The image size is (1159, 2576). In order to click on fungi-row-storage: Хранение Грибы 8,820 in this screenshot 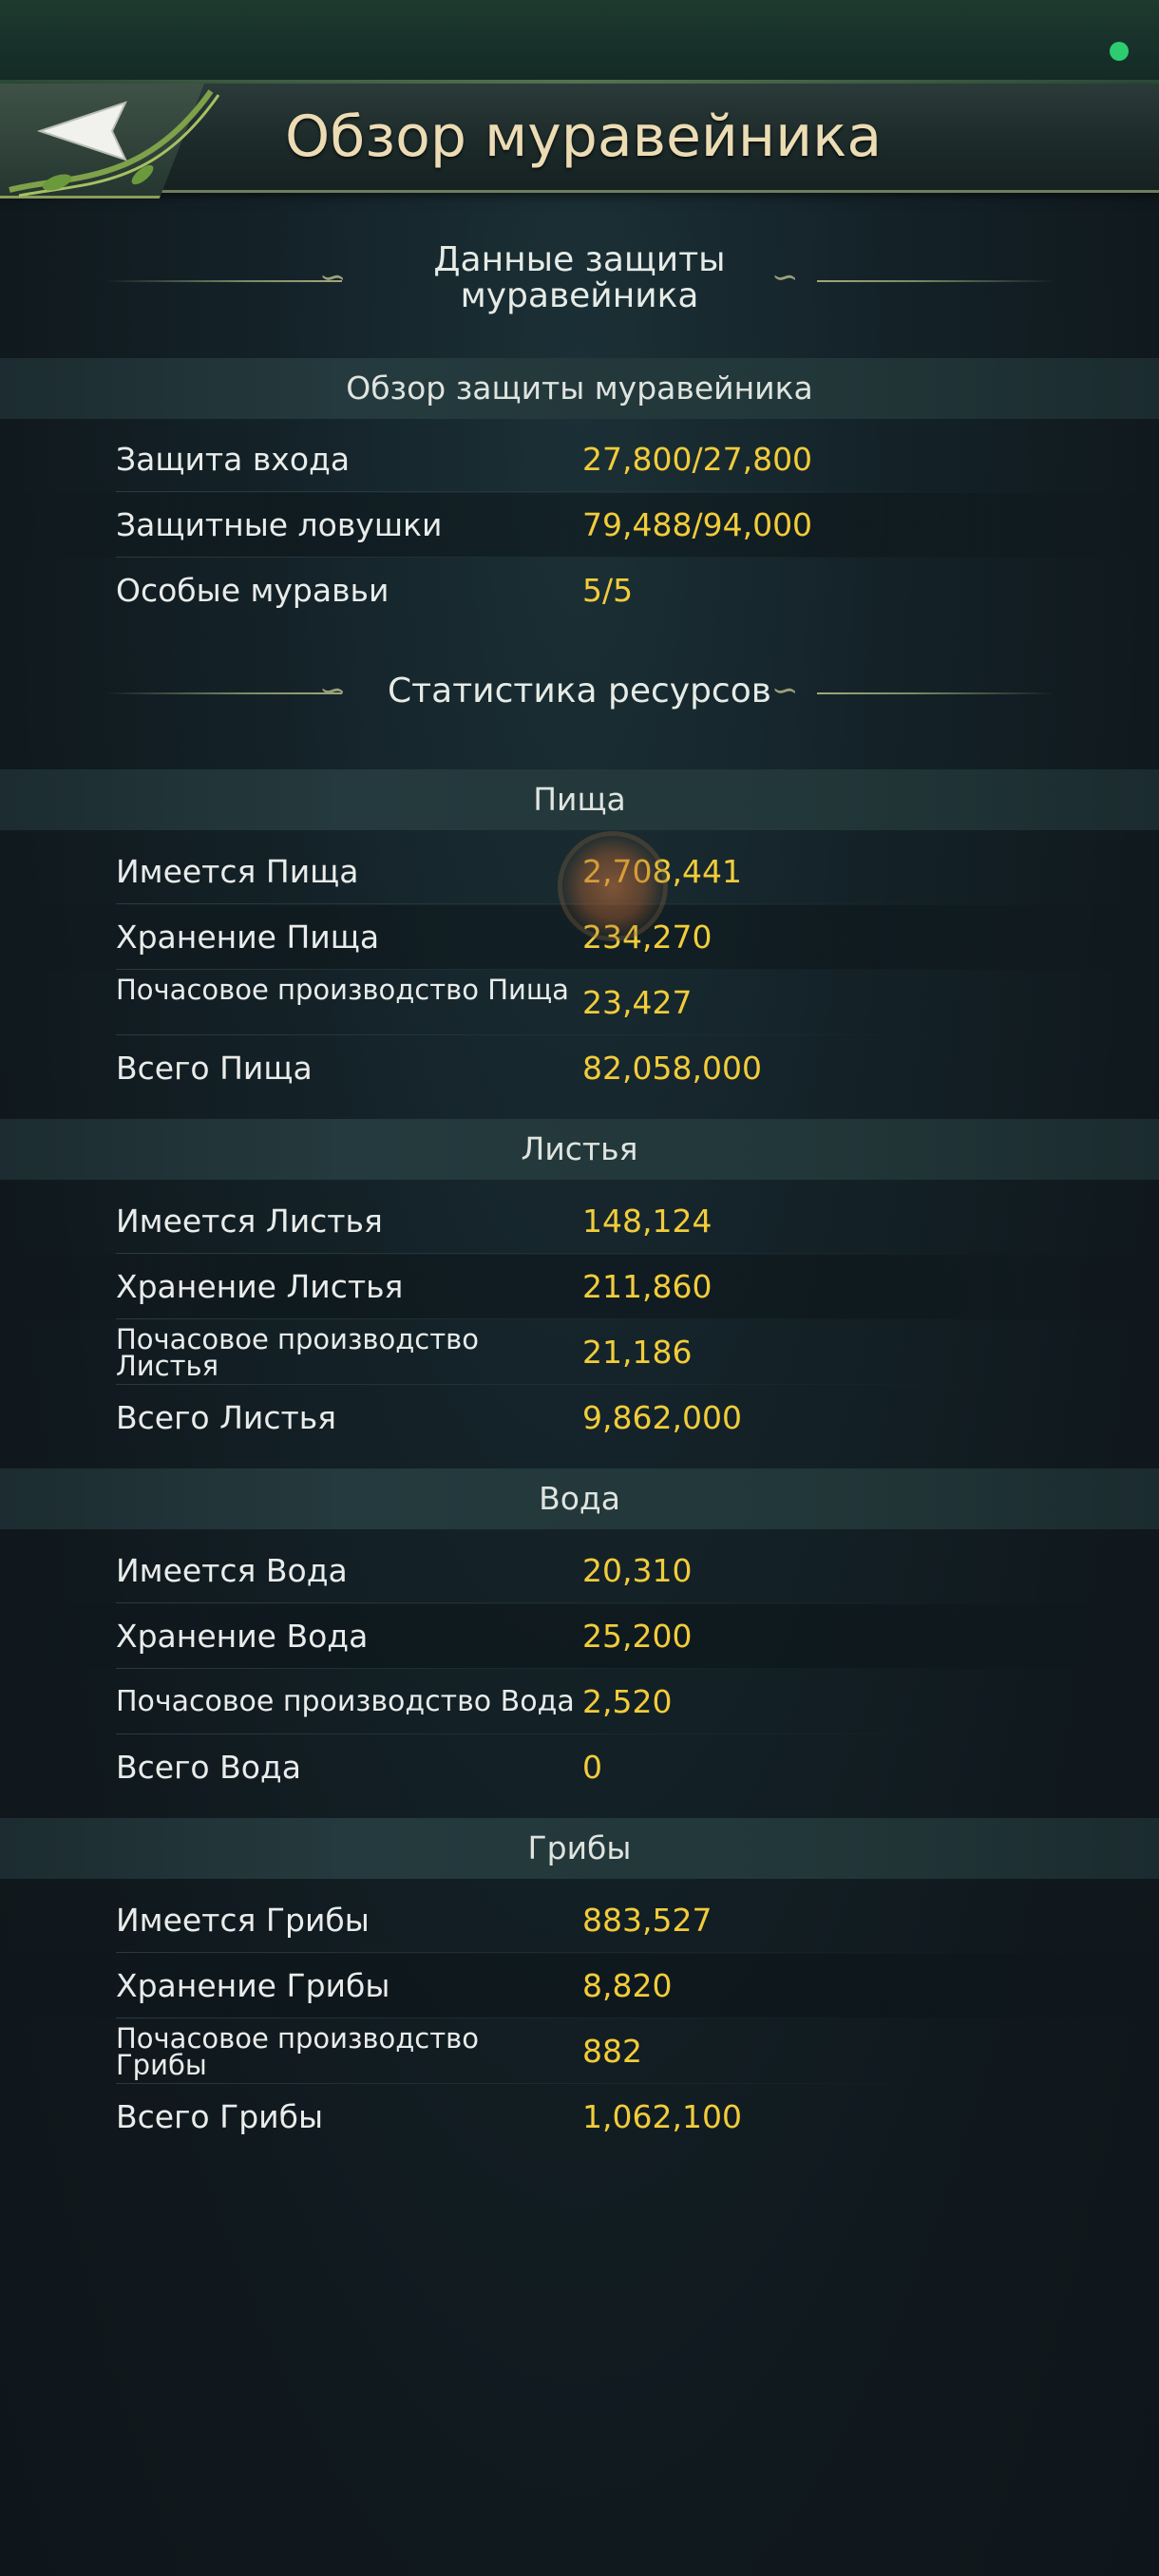, I will do `click(579, 1986)`.